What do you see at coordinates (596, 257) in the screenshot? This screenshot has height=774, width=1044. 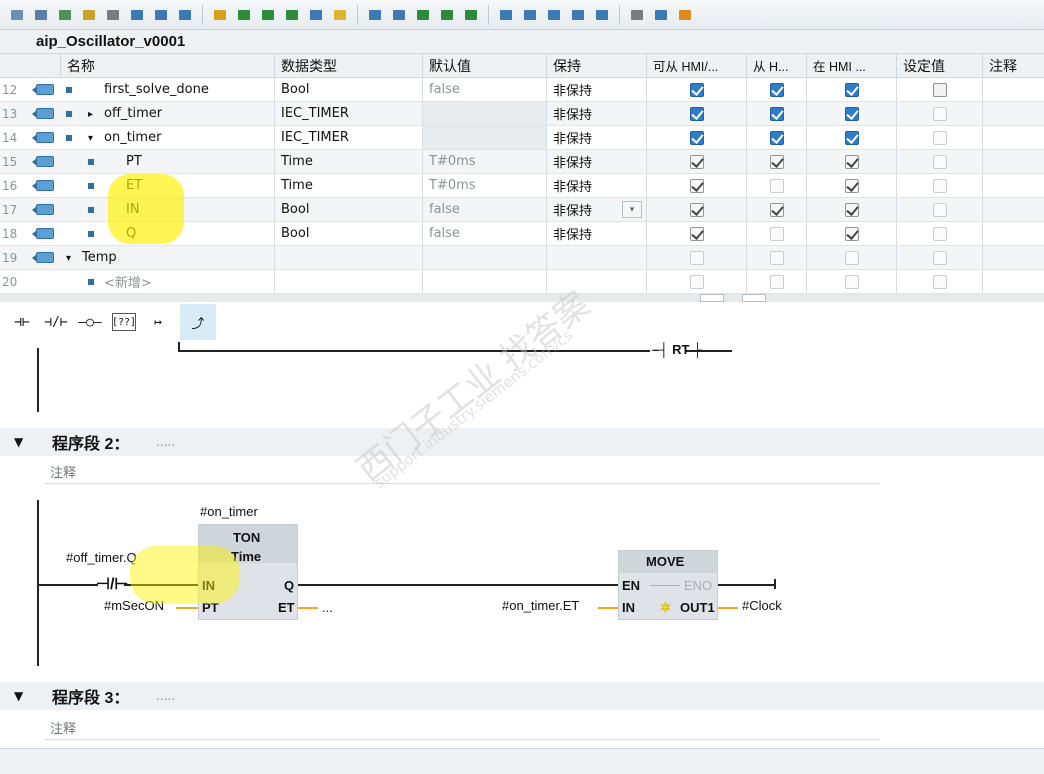 I see `retain-cell` at bounding box center [596, 257].